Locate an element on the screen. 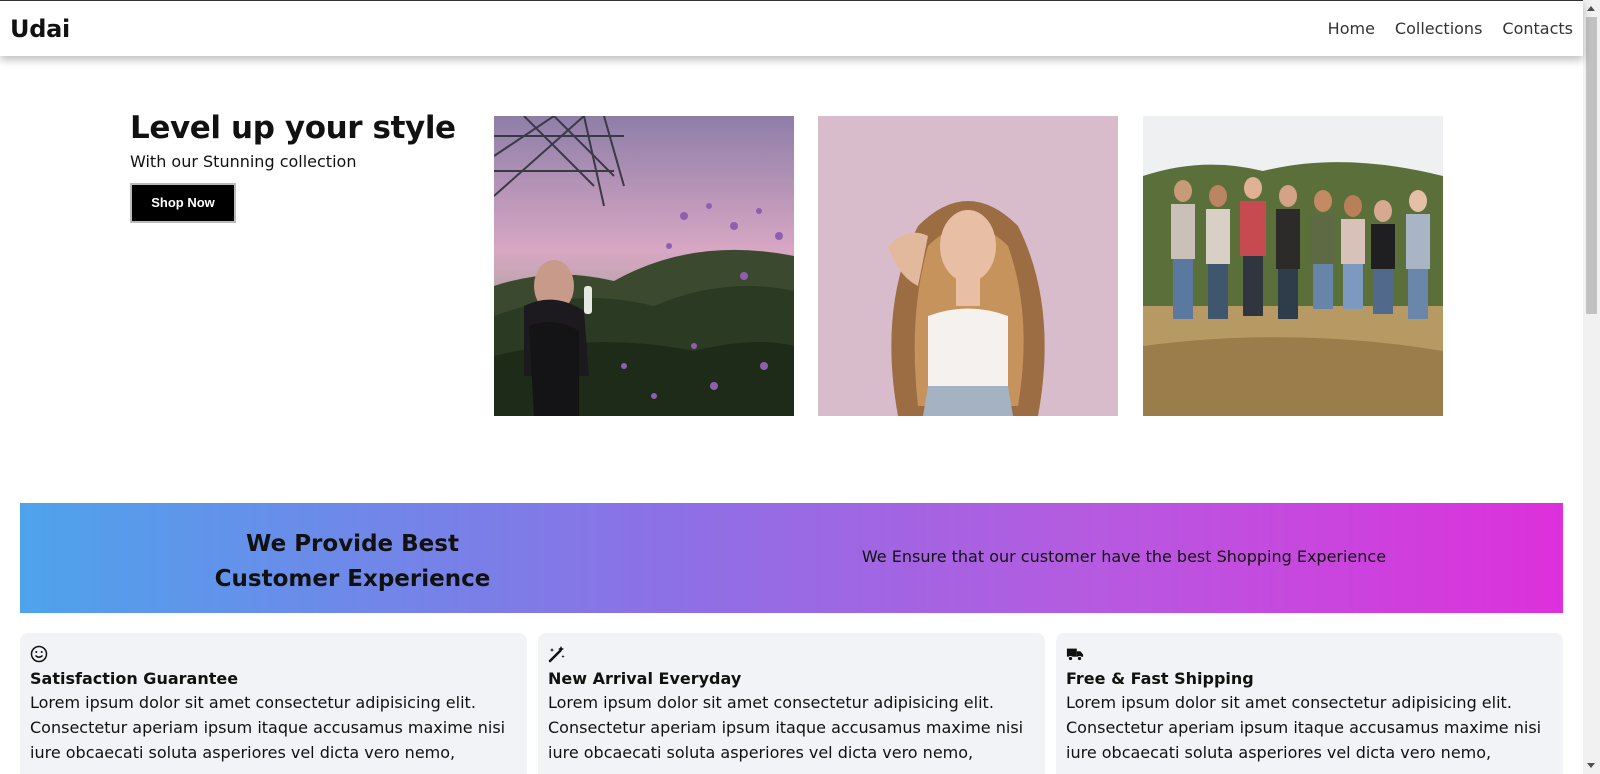 The height and width of the screenshot is (774, 1600). hero-title: Level up your style is located at coordinates (293, 128).